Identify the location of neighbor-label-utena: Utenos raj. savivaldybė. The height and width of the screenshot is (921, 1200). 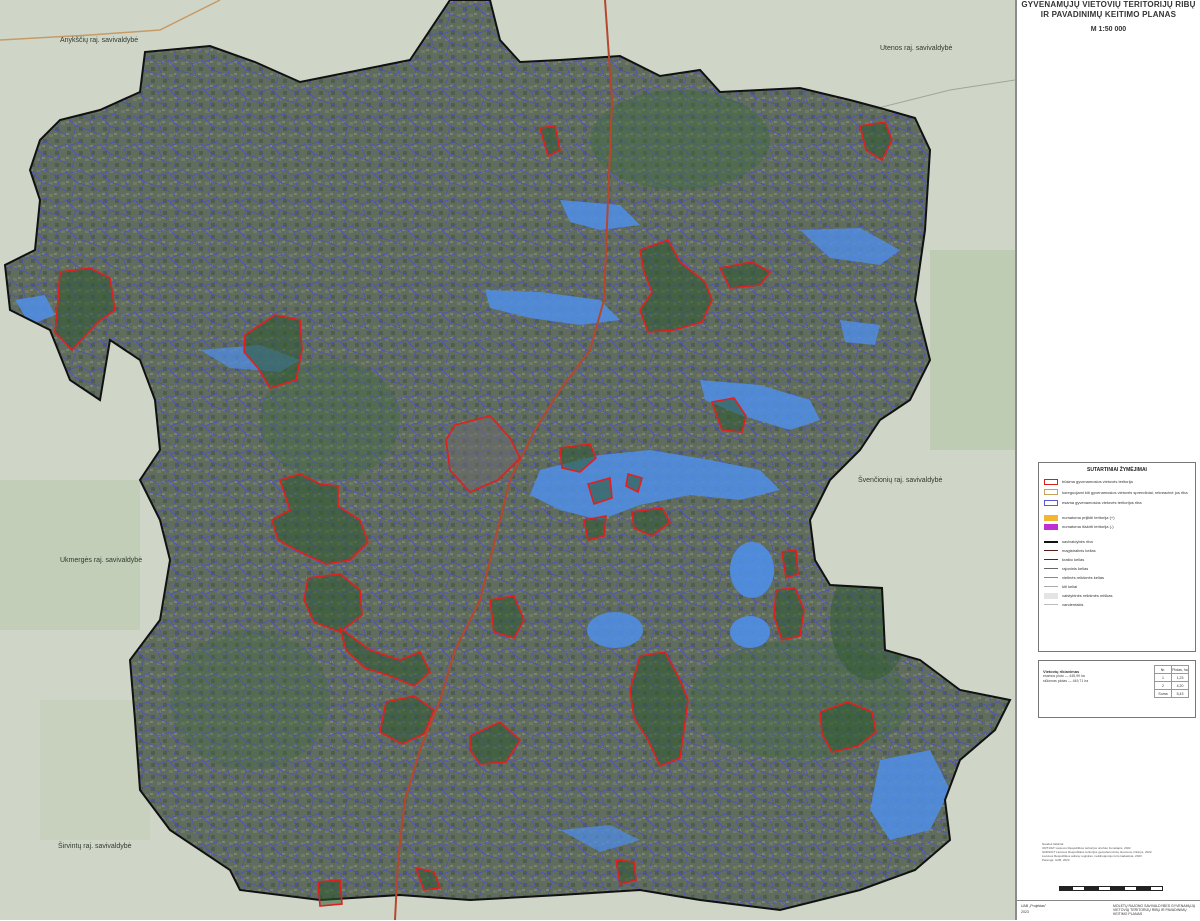
(916, 48).